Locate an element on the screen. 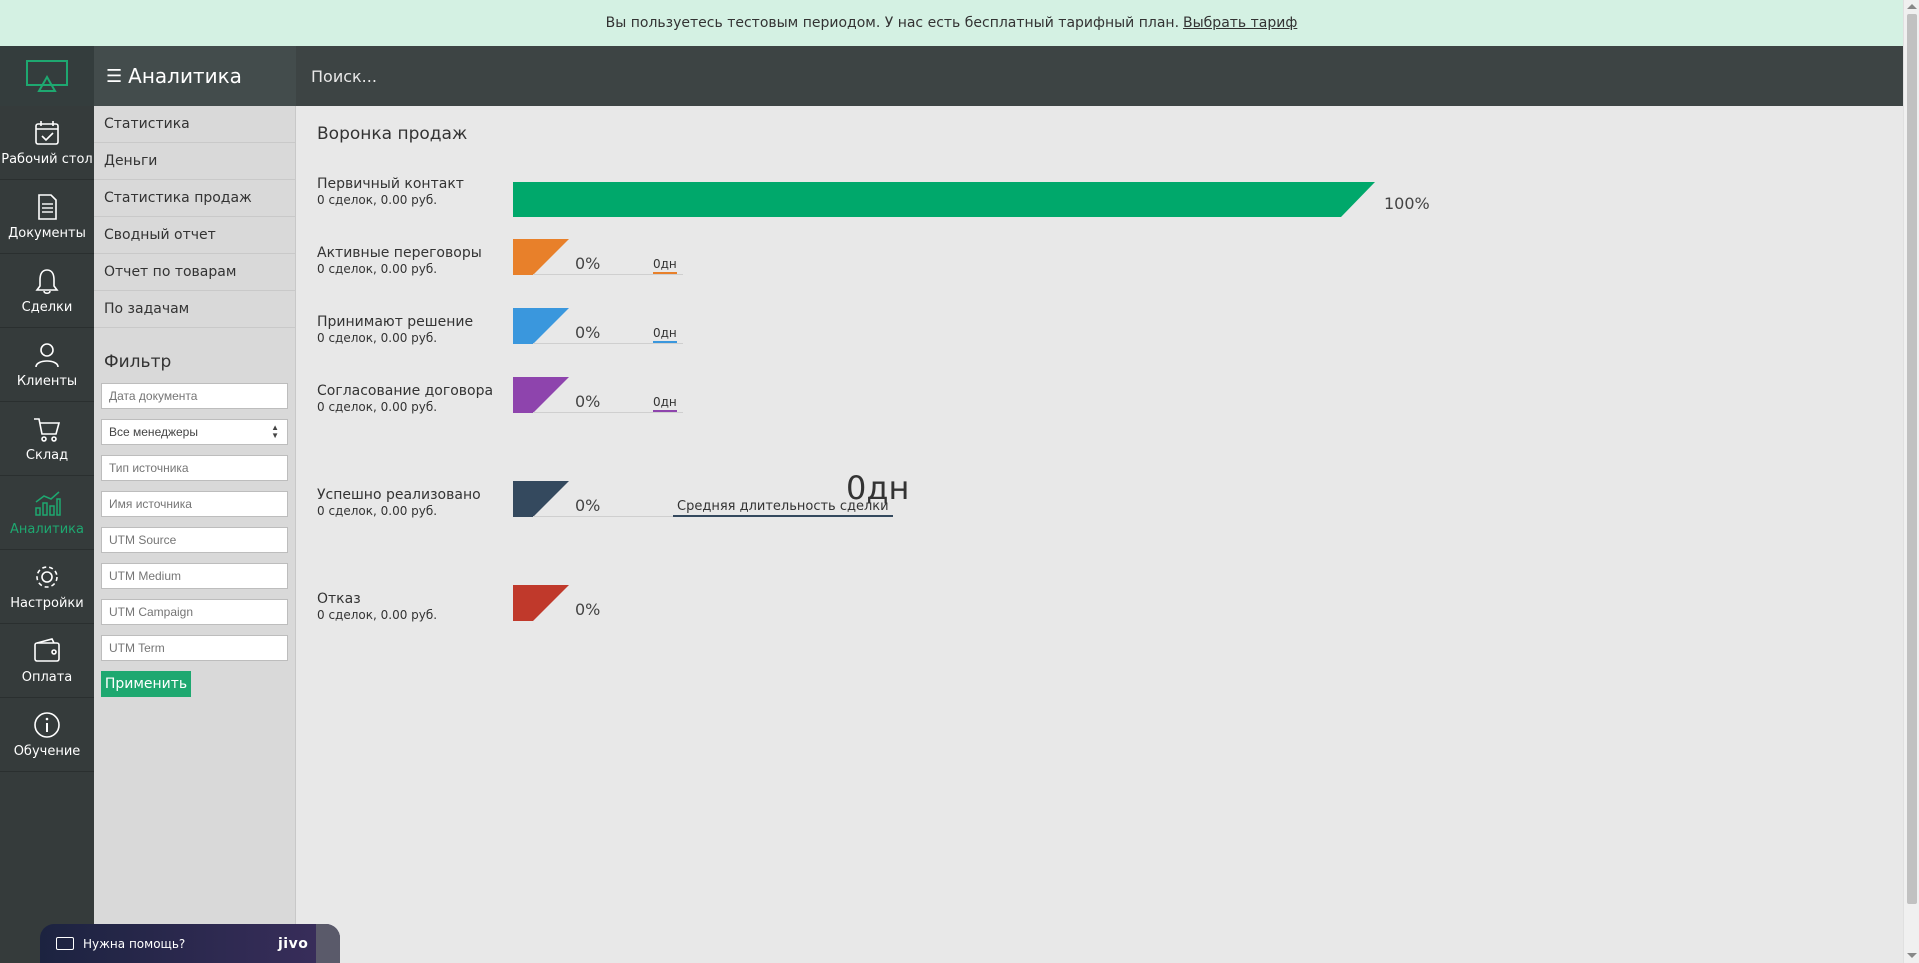 This screenshot has height=963, width=1919. source-name-input is located at coordinates (194, 504).